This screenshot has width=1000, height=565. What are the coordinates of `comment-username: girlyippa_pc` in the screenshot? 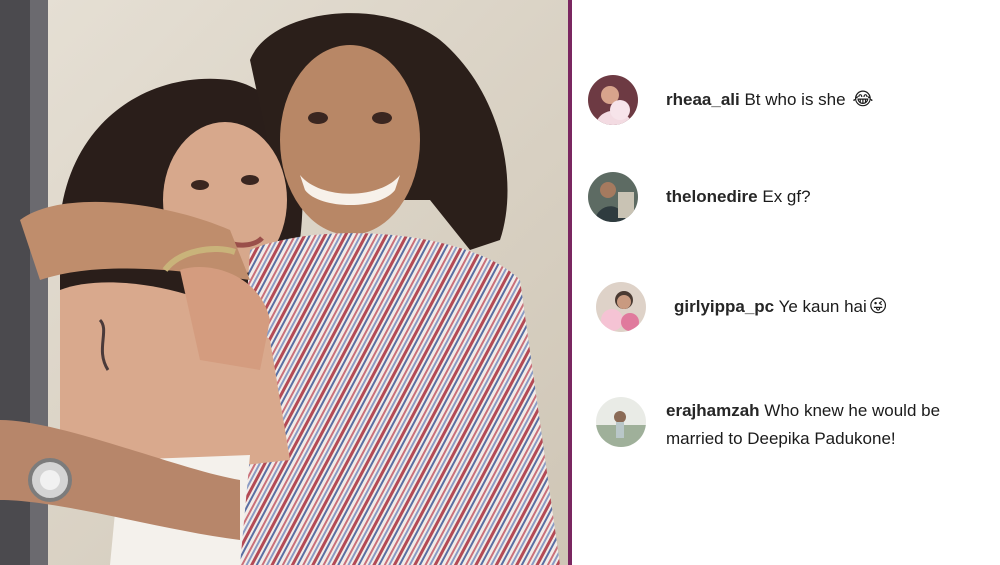 It's located at (724, 306).